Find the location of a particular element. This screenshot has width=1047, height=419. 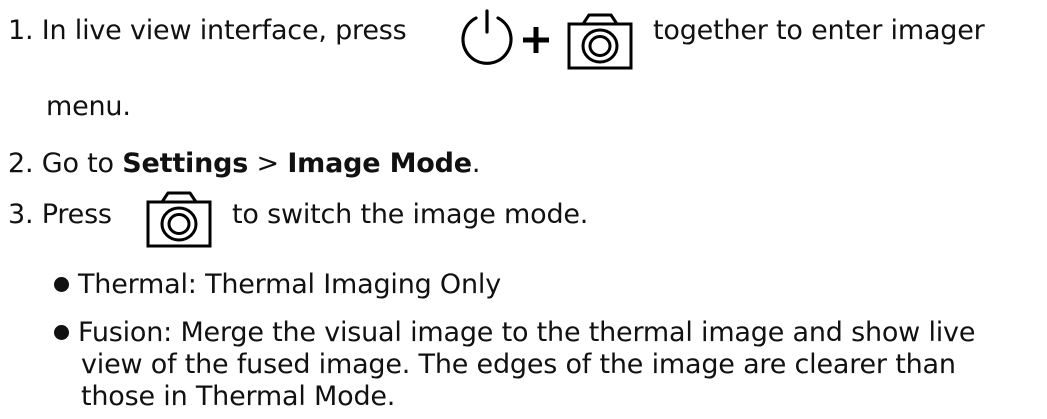

step-2-text: 2. Go to Settings > Image Mode. is located at coordinates (244, 164).